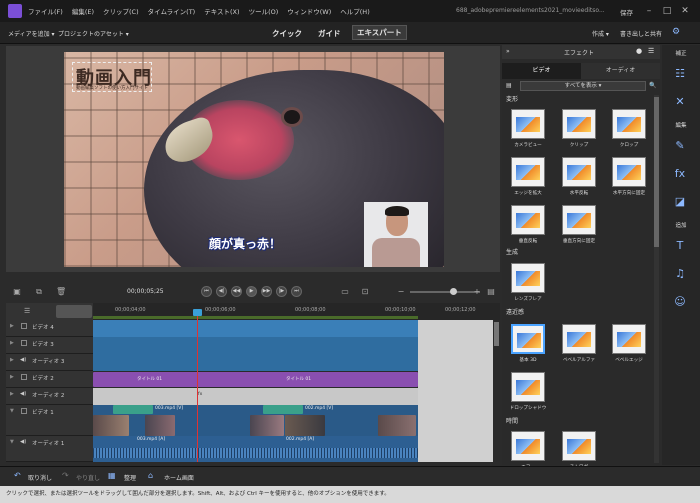 Image resolution: width=700 pixels, height=503 pixels. Describe the element at coordinates (354, 11) in the screenshot. I see `menu-help: ヘルプ(H)` at that location.